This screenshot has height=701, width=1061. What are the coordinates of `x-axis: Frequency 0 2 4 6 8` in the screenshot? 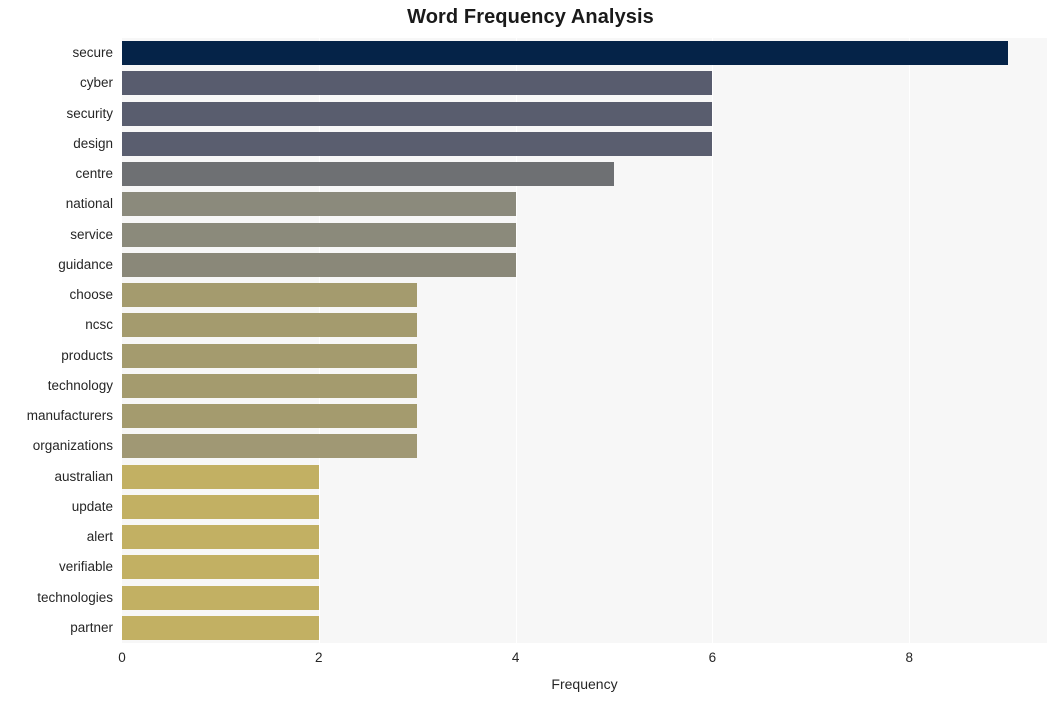 It's located at (530, 672).